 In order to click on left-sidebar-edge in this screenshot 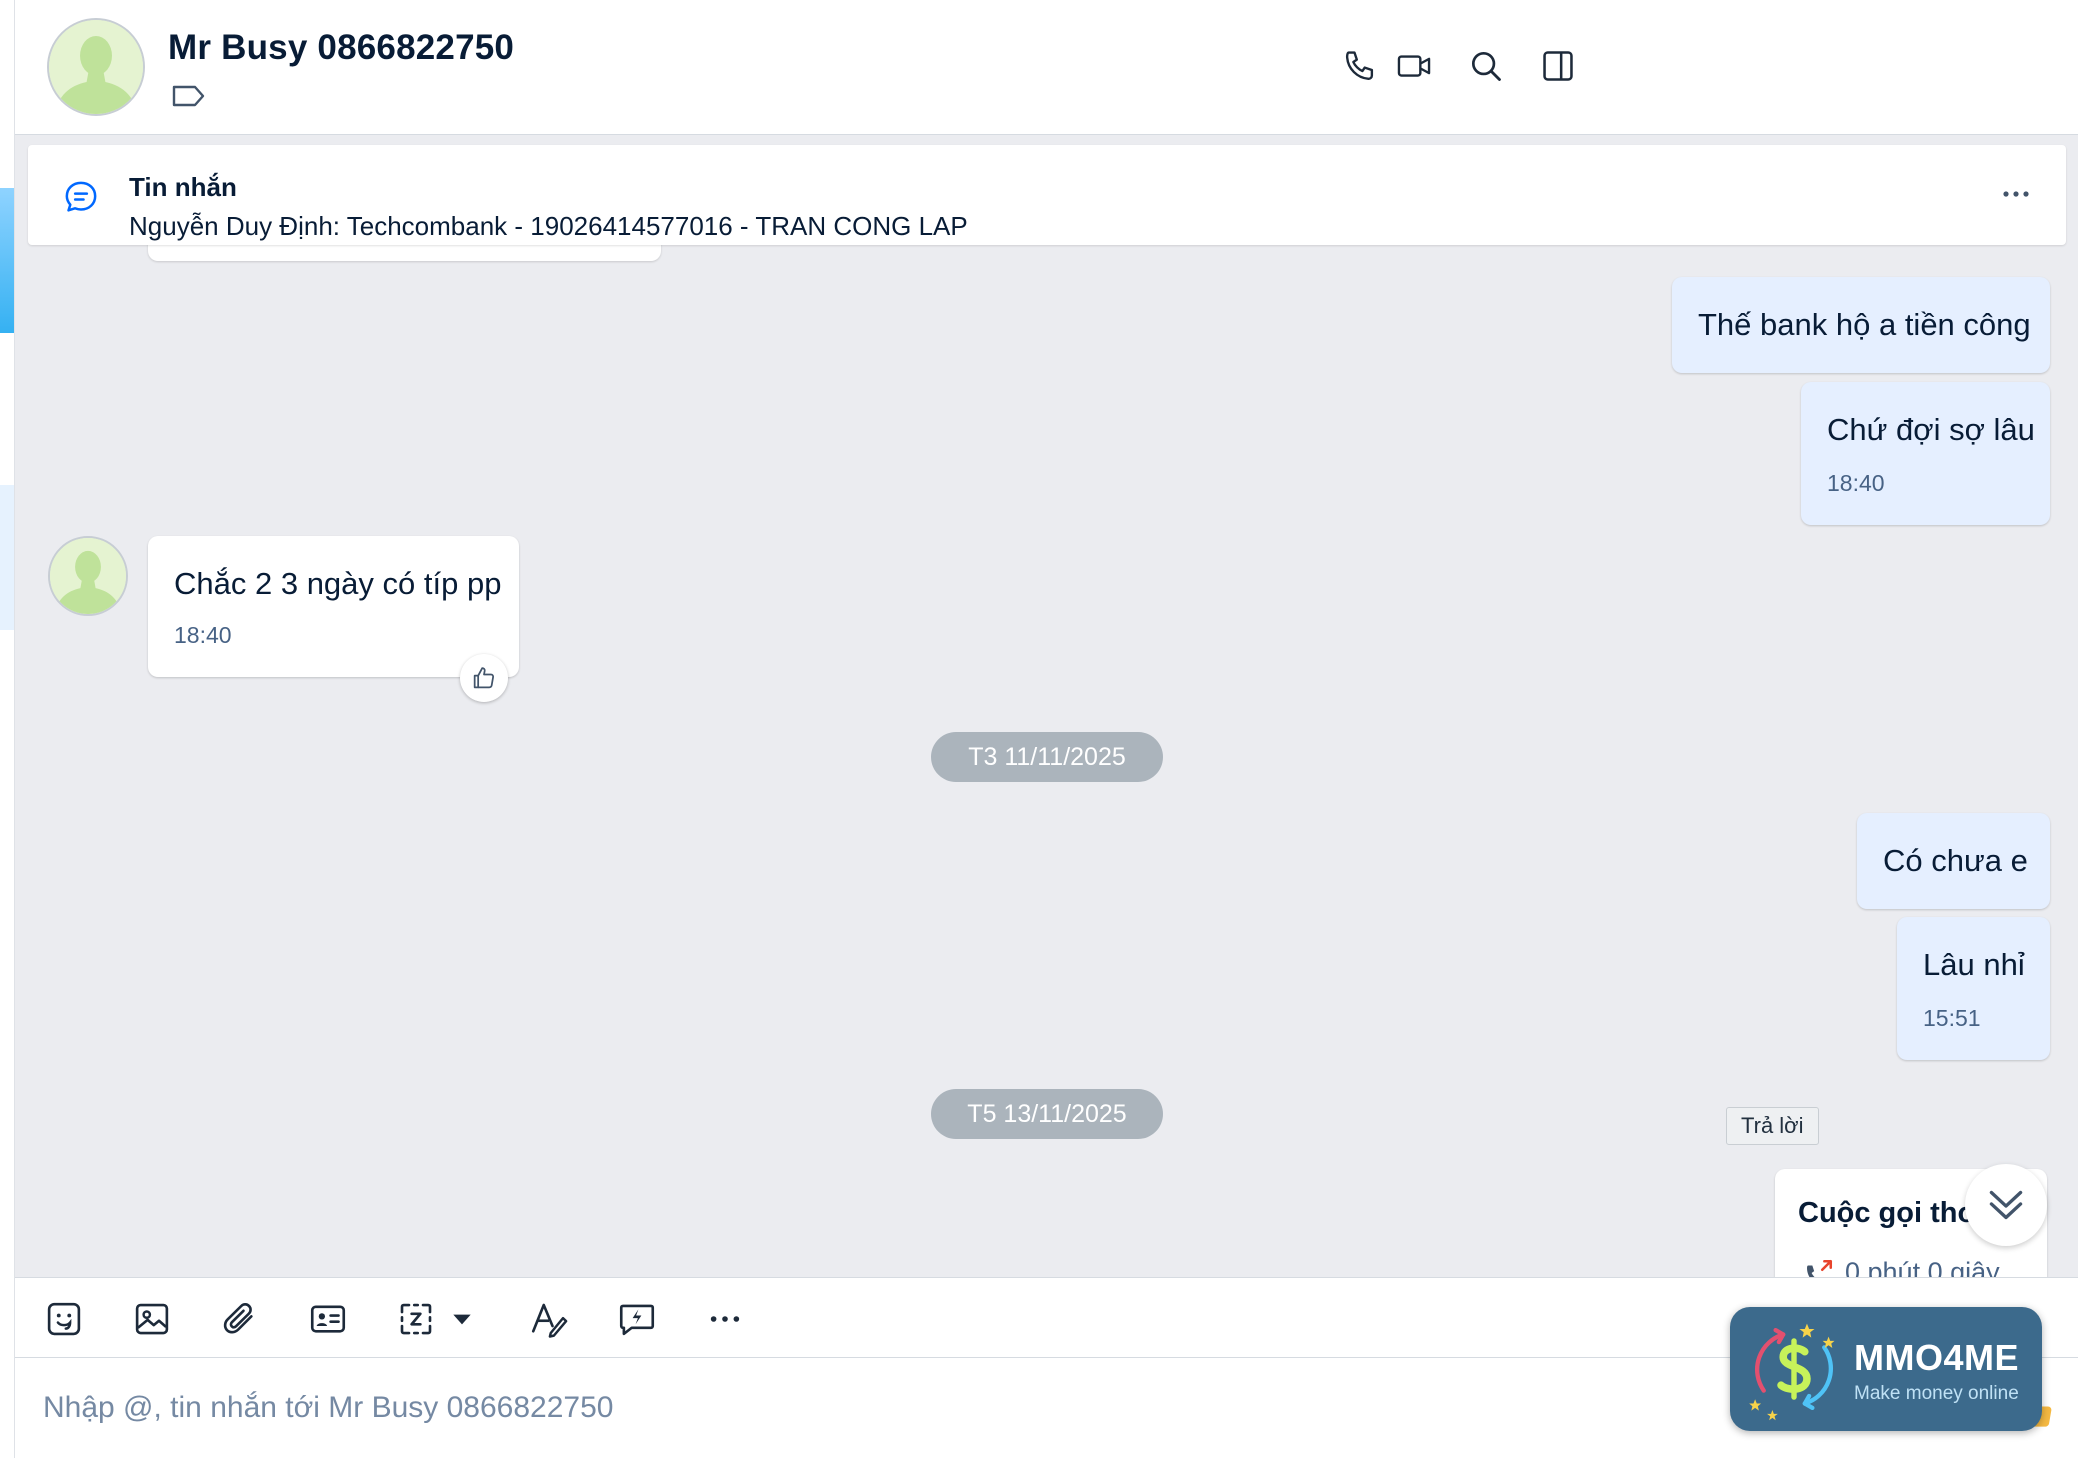, I will do `click(7, 729)`.